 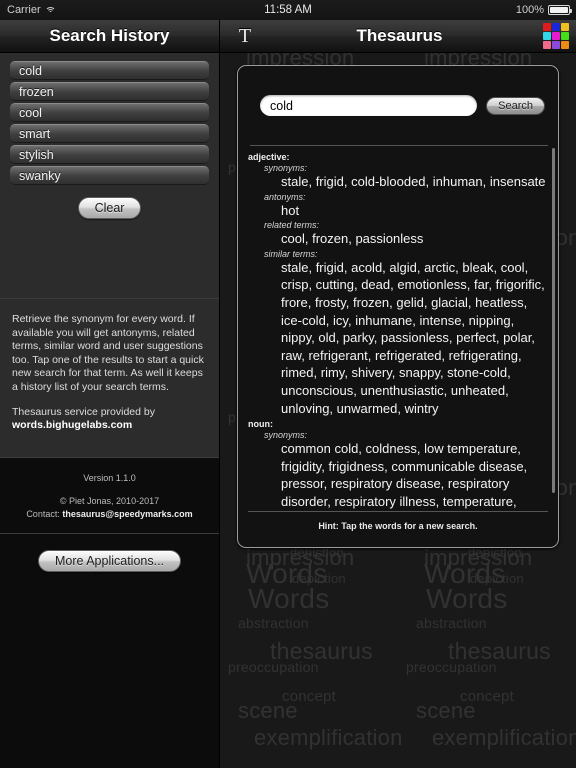 I want to click on result-word: nippy,, so click(x=299, y=337).